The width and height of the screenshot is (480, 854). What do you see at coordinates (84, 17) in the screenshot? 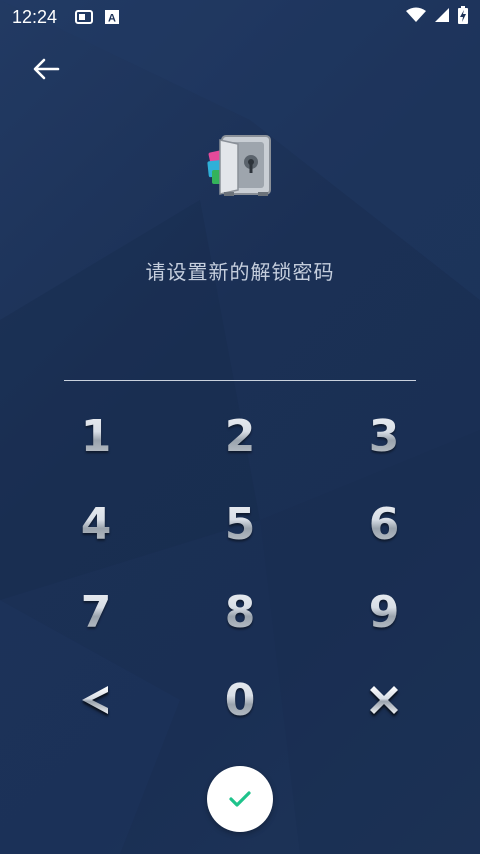
I see `screenshot-icon` at bounding box center [84, 17].